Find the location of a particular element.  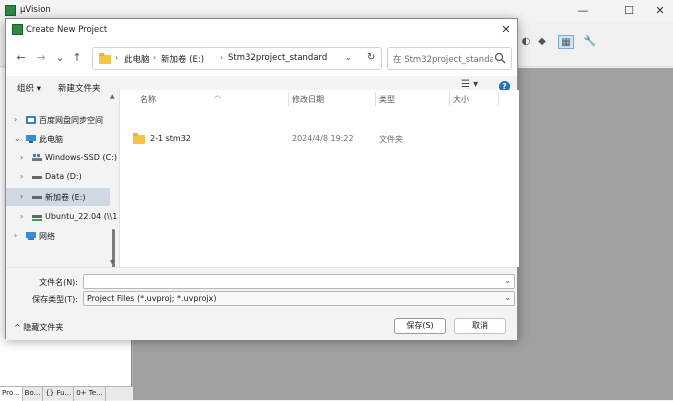

tree-item-this-pc: ⌄ 此电脑 is located at coordinates (58, 139).